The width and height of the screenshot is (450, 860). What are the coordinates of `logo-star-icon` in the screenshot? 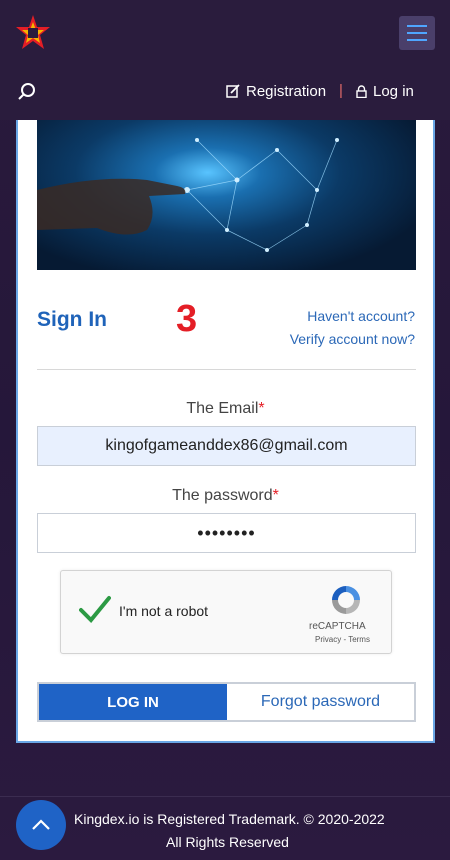 It's located at (33, 33).